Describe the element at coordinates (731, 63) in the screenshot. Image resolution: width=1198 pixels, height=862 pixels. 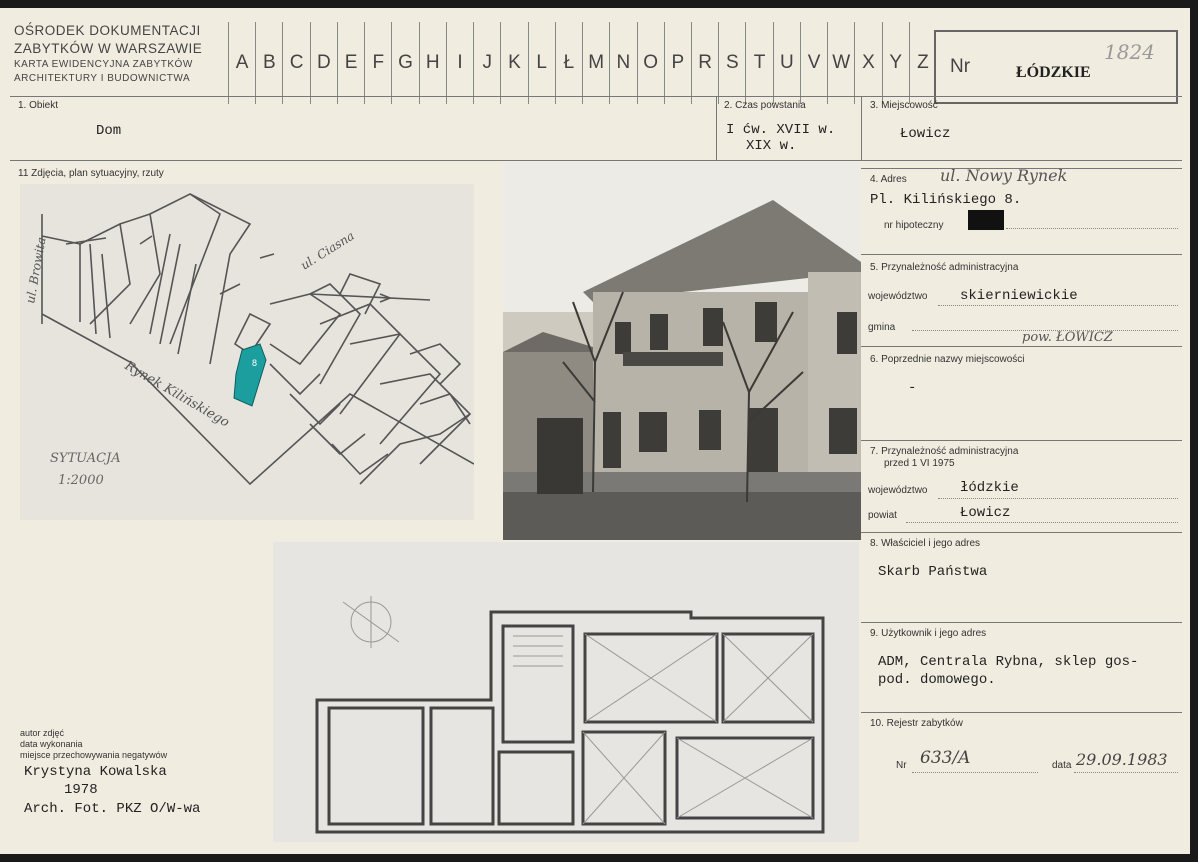
I see `index-letter: S` at that location.